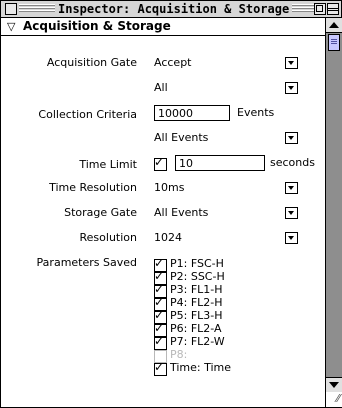  What do you see at coordinates (86, 262) in the screenshot?
I see `parameters-saved-label: Parameters Saved` at bounding box center [86, 262].